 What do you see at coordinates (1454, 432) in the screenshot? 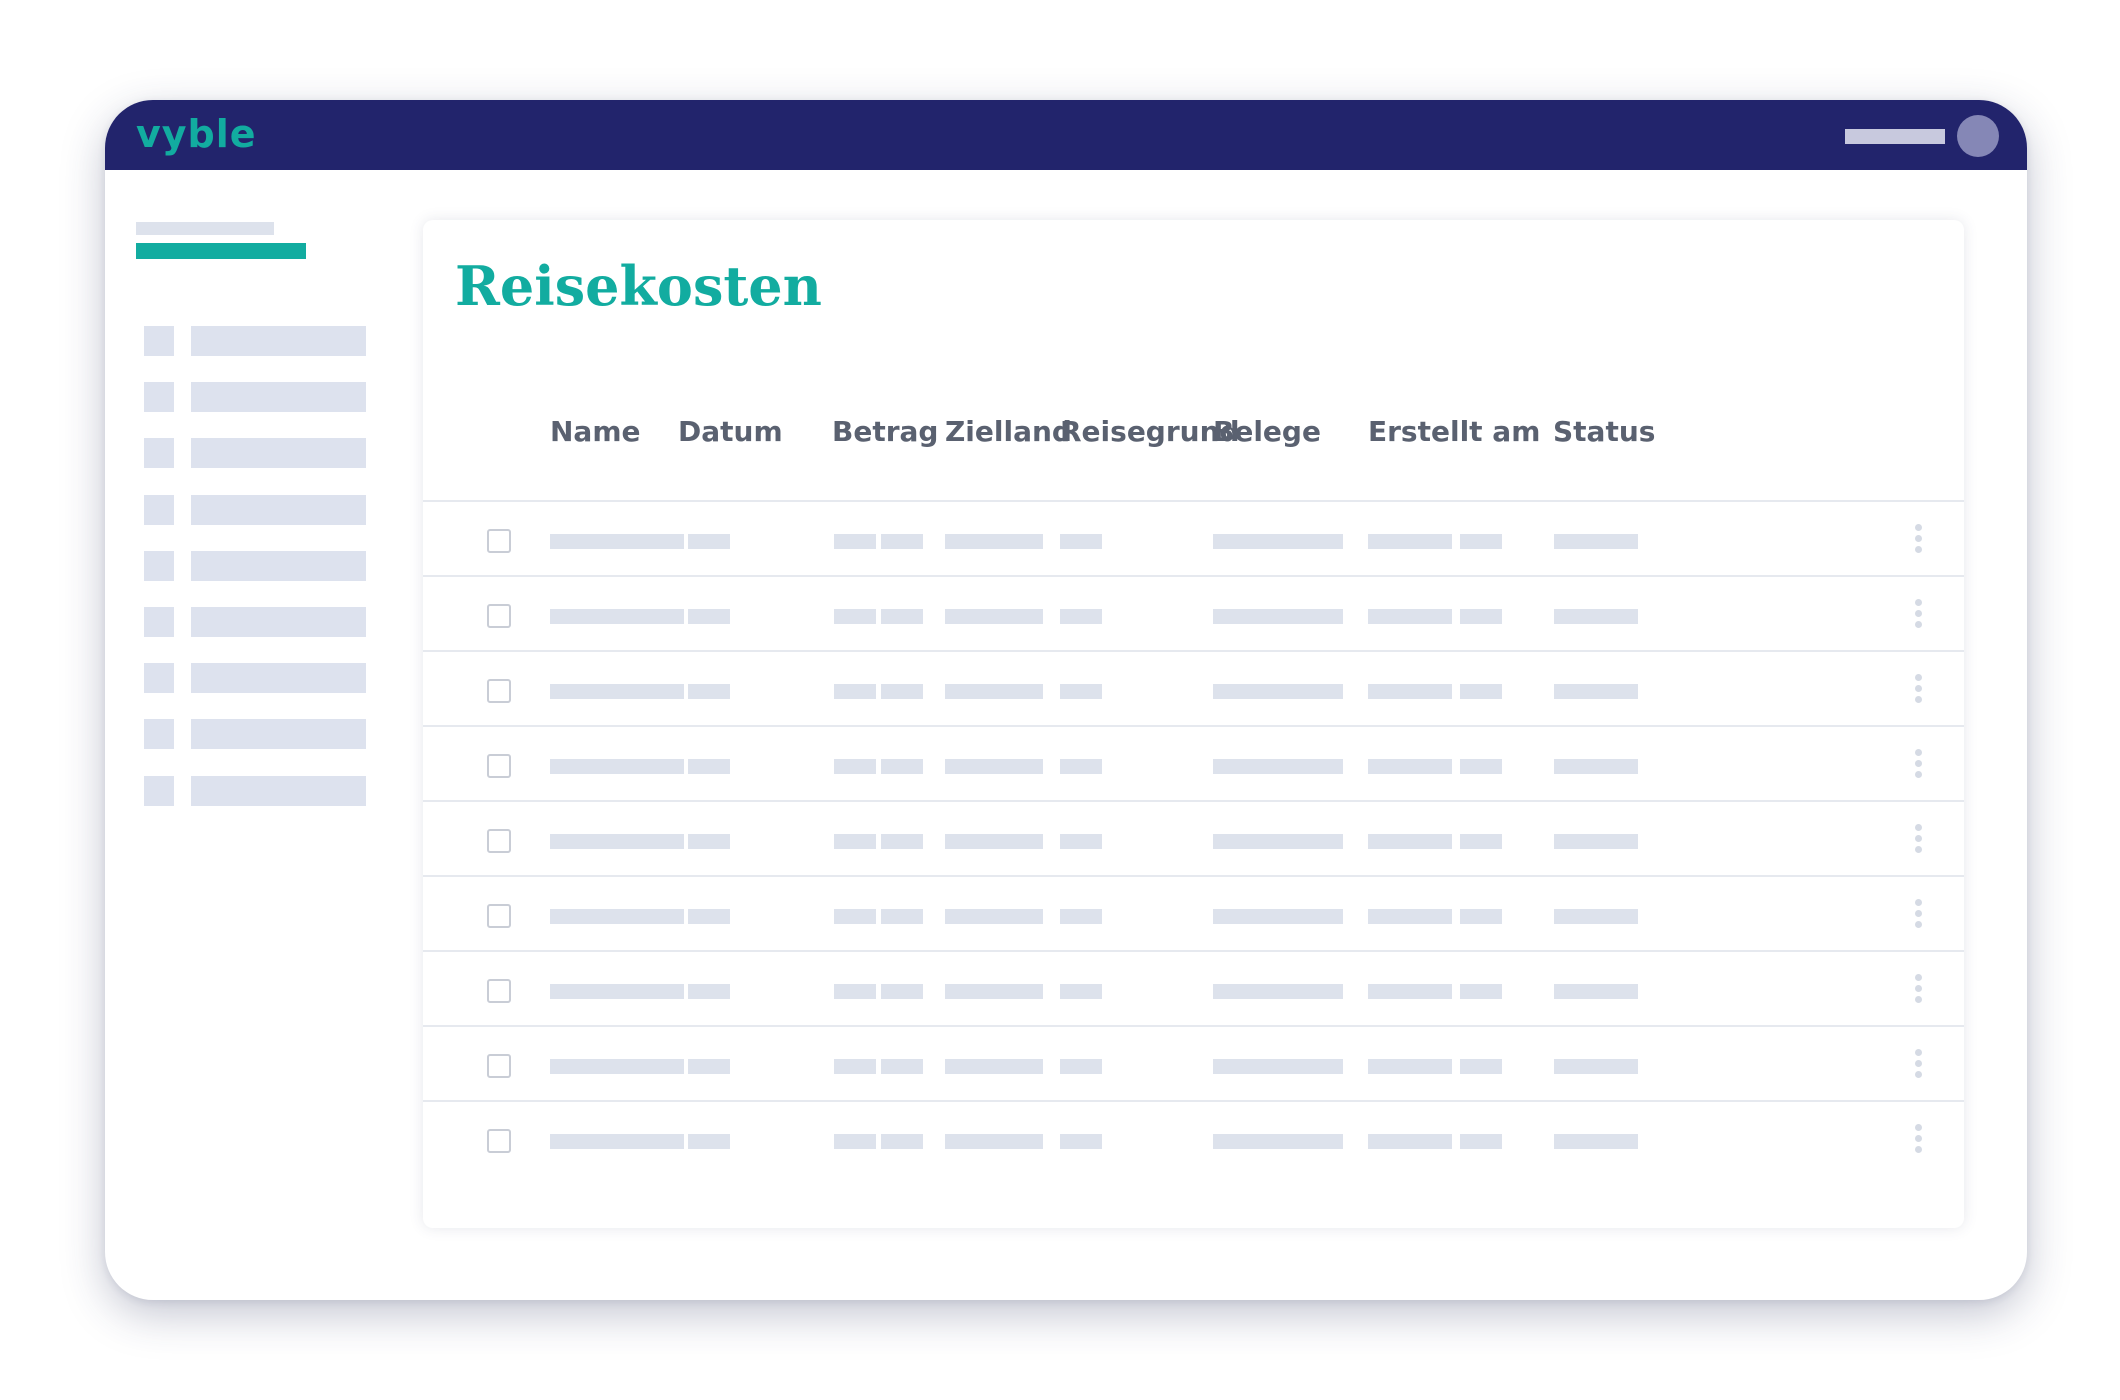
I see `column-header-erstellt-am: Erstellt am` at bounding box center [1454, 432].